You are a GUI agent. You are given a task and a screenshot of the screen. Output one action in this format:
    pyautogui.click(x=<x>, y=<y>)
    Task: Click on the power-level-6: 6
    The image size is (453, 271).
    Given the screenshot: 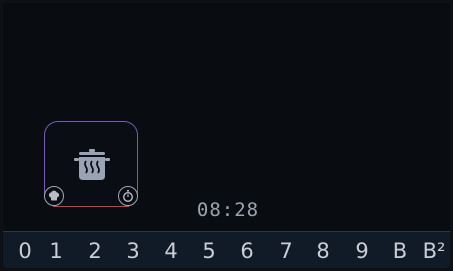 What is the action you would take?
    pyautogui.click(x=247, y=251)
    